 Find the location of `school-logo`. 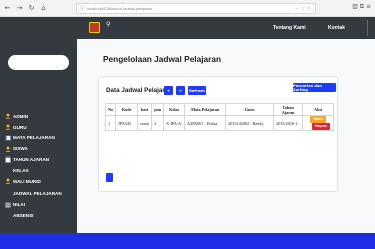

school-logo is located at coordinates (94, 27).